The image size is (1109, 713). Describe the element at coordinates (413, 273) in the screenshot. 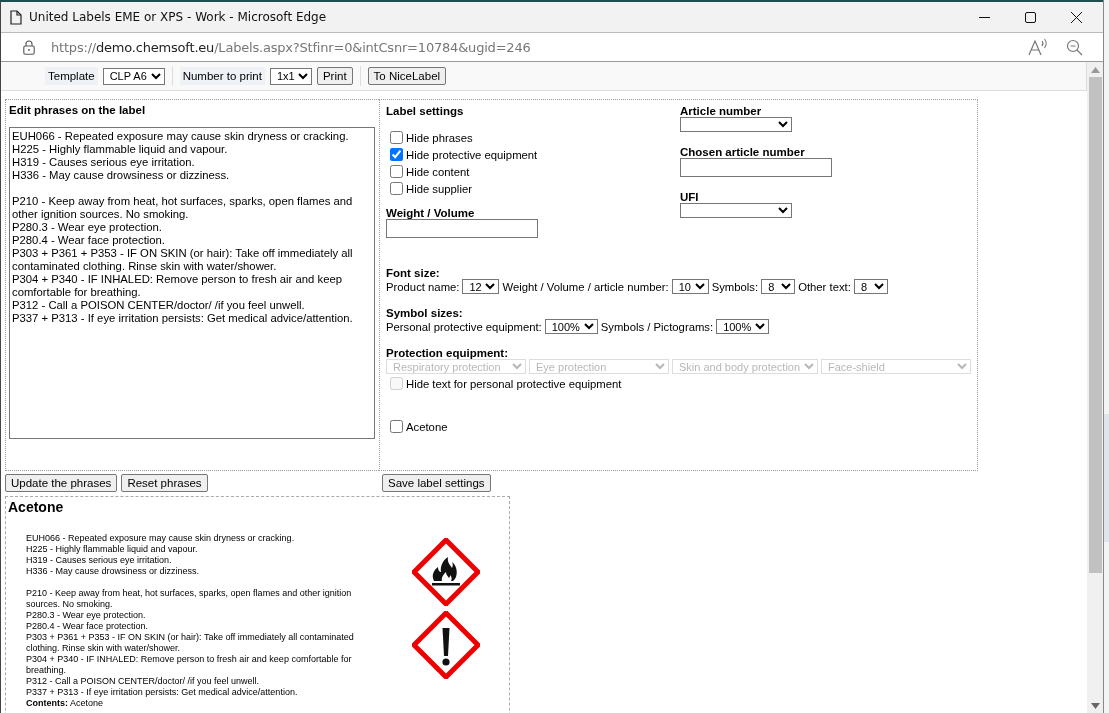

I see `section-title: Font size:` at that location.